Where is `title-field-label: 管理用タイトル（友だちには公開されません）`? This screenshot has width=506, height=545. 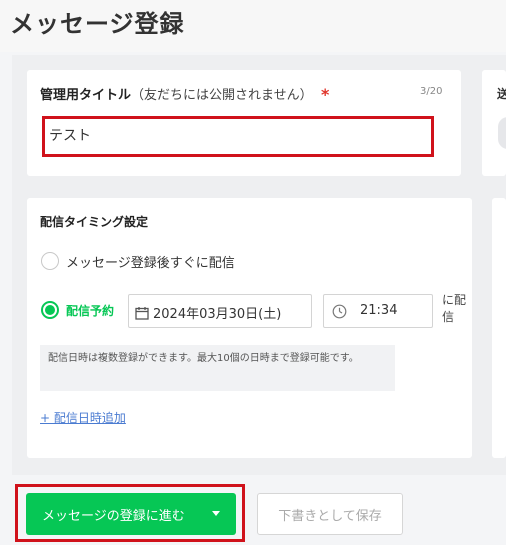
title-field-label: 管理用タイトル（友だちには公開されません） is located at coordinates (176, 93).